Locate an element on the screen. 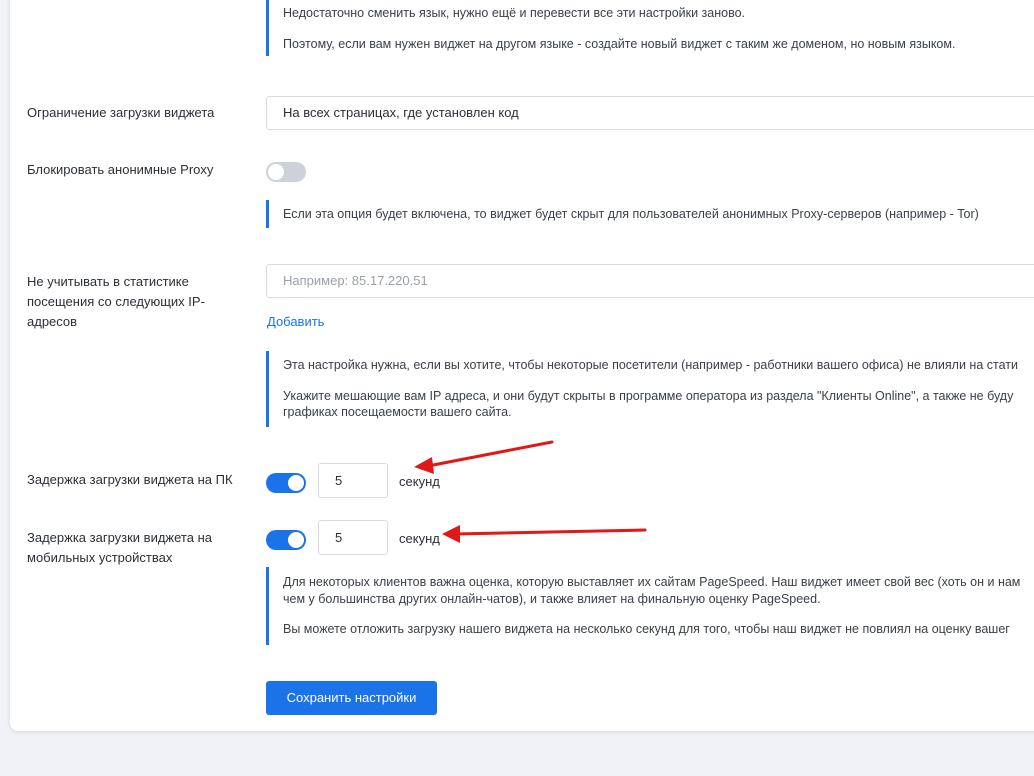  delay-pc-seconds-input: 5 is located at coordinates (353, 480).